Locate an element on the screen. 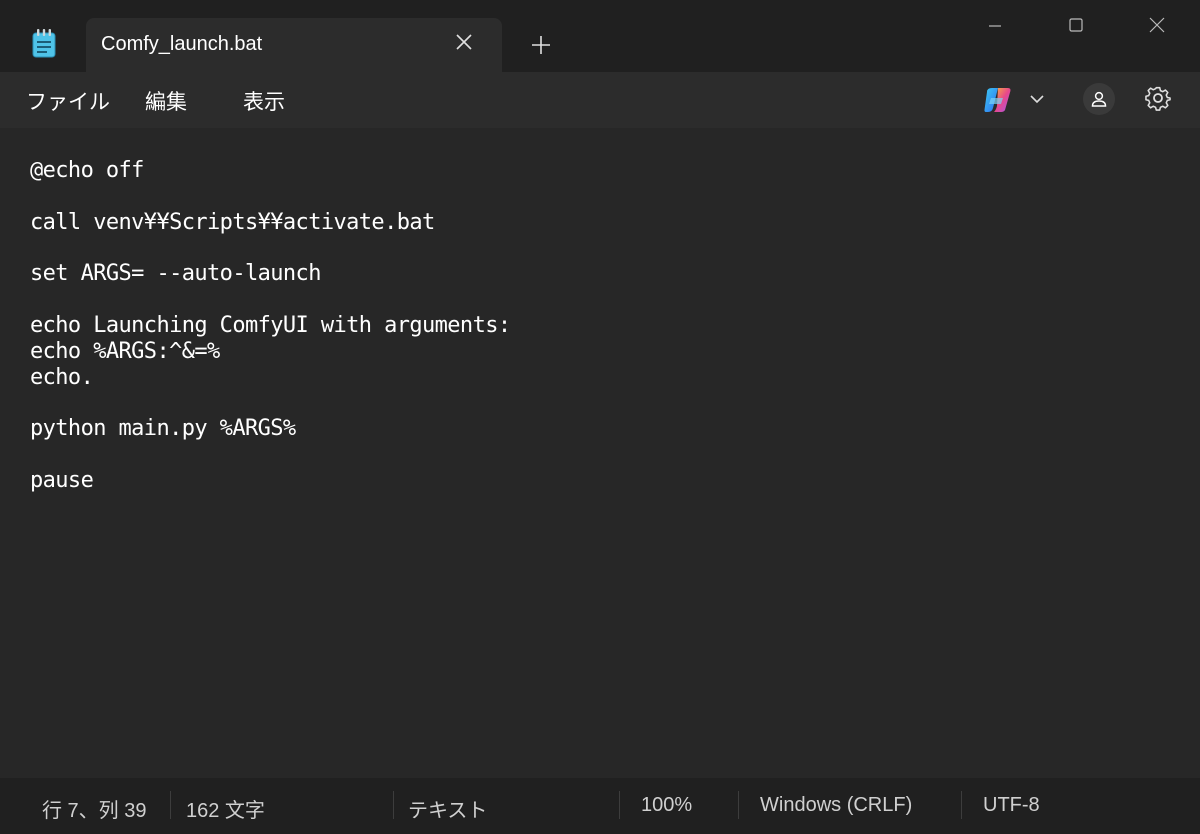 The width and height of the screenshot is (1200, 834). close-tab-icon is located at coordinates (464, 42).